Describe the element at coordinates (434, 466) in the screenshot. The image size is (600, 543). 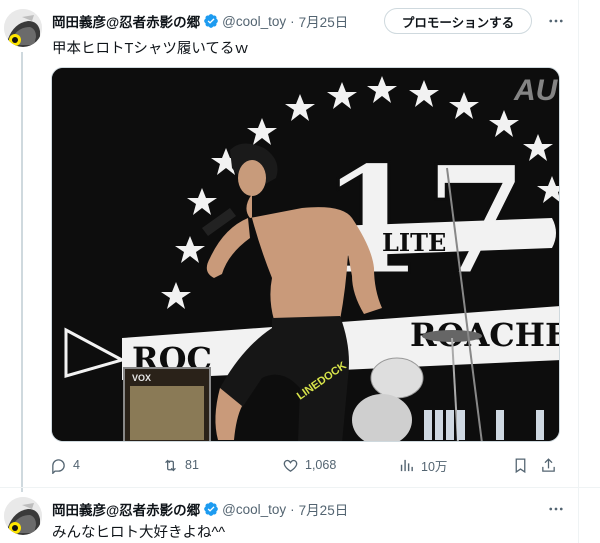
I see `view-count: 10万` at that location.